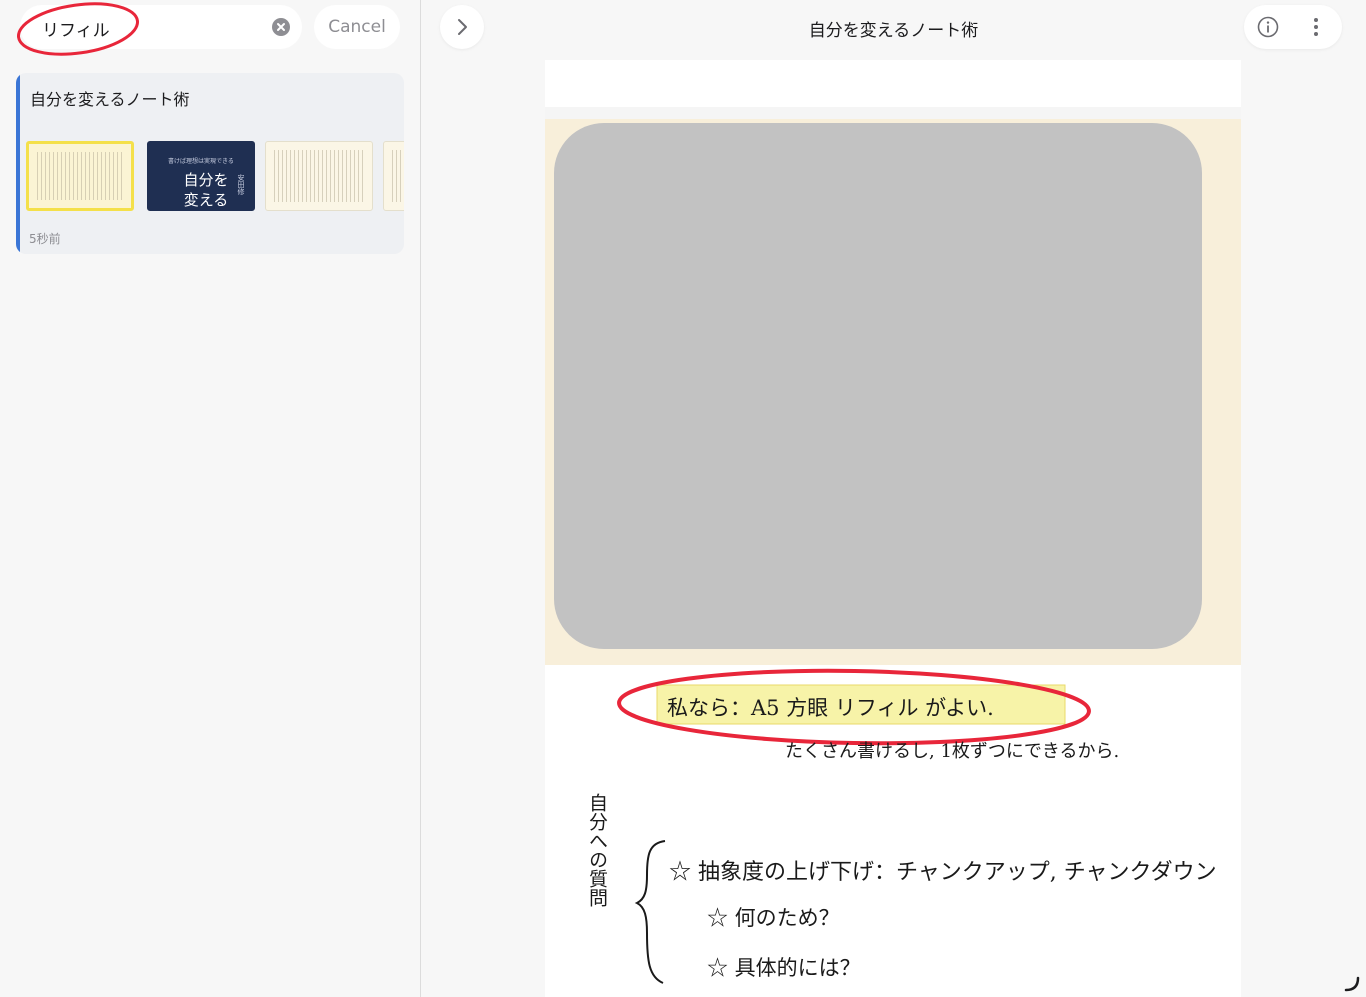 The height and width of the screenshot is (997, 1366). What do you see at coordinates (201, 161) in the screenshot?
I see `cover-top-text: 書けば理想は実現できる` at bounding box center [201, 161].